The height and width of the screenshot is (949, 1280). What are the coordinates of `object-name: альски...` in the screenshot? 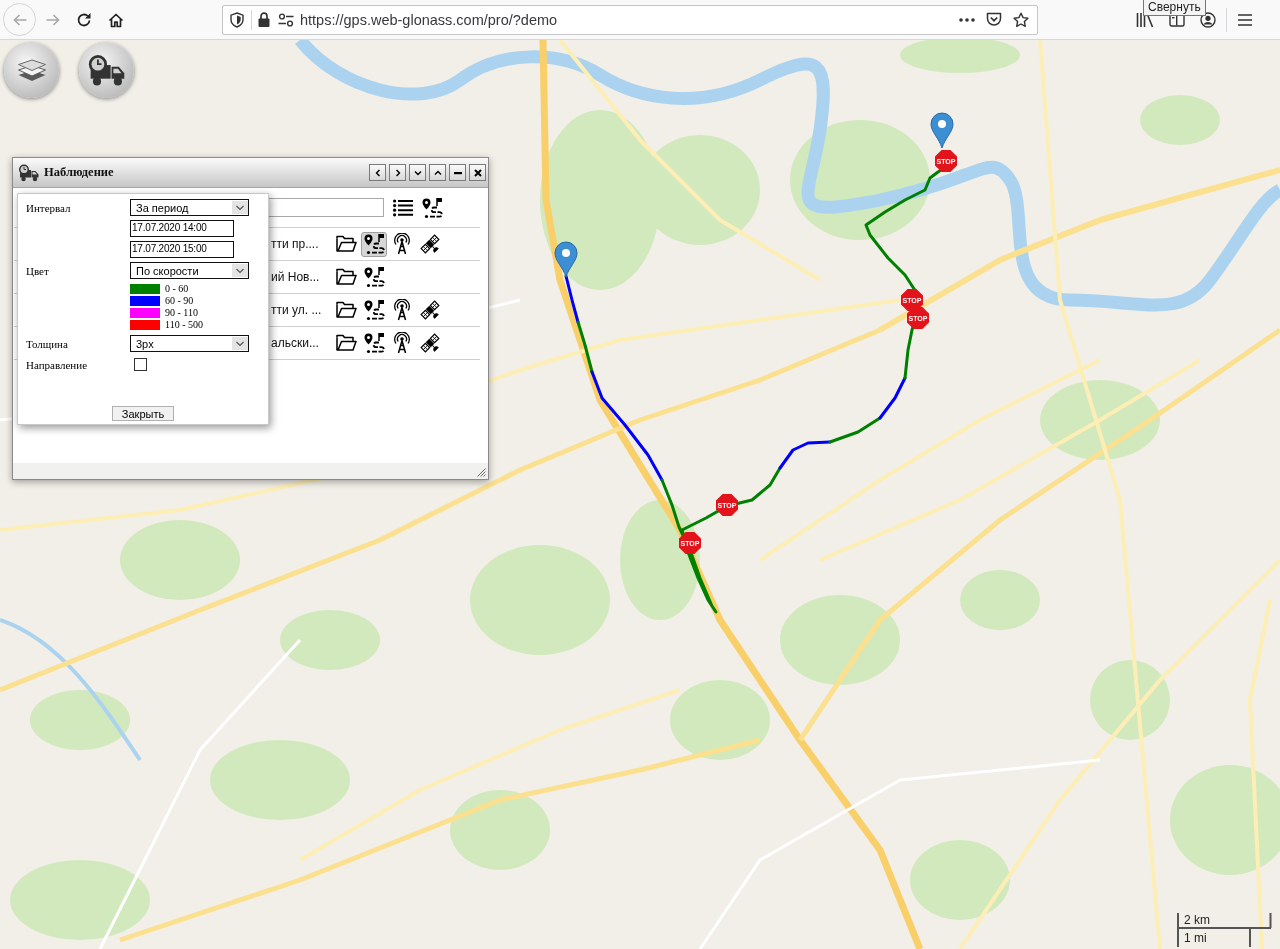 It's located at (302, 343).